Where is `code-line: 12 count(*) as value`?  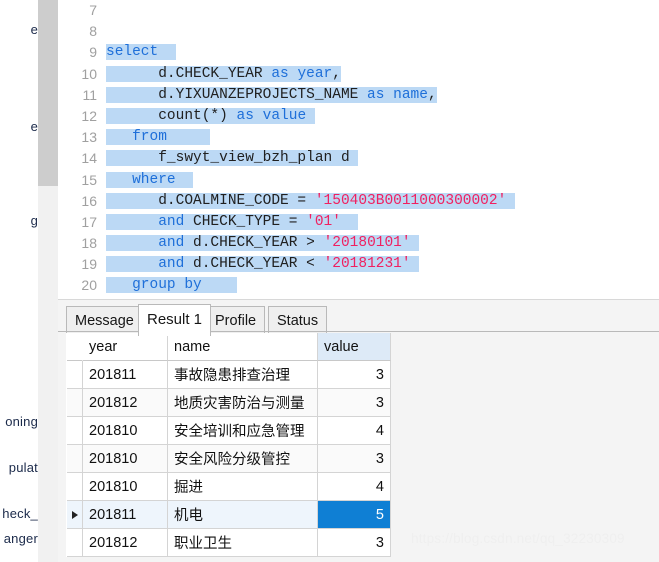 code-line: 12 count(*) as value is located at coordinates (358, 116).